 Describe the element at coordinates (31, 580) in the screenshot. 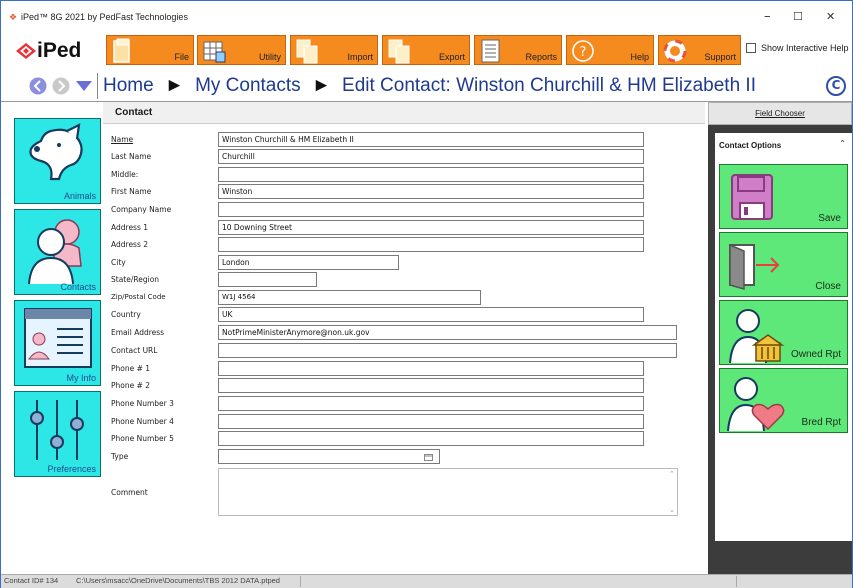

I see `contact-id-status: Contact ID# 134` at that location.